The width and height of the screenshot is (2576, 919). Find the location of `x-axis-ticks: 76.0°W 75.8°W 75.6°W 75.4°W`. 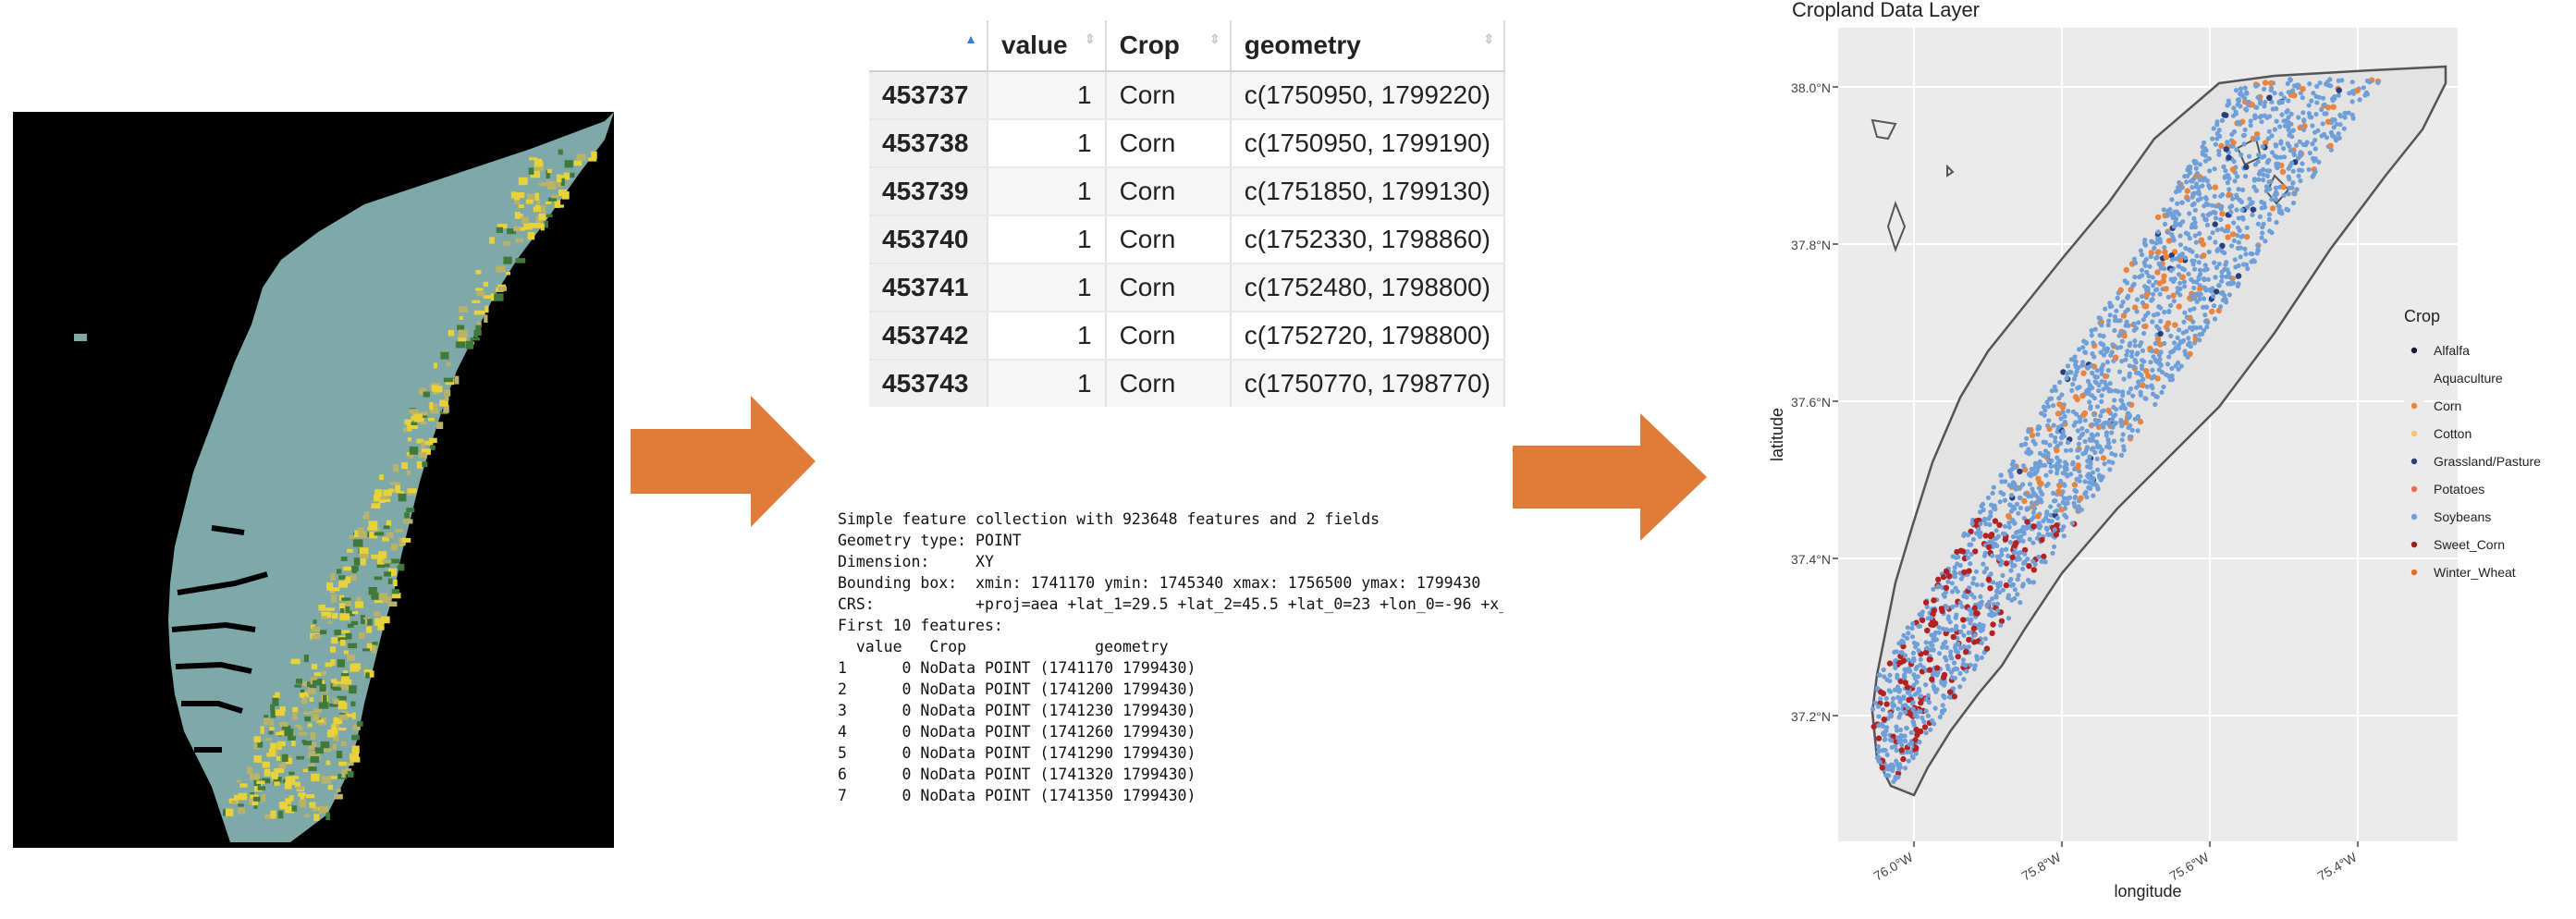

x-axis-ticks: 76.0°W 75.8°W 75.6°W 75.4°W is located at coordinates (2116, 866).